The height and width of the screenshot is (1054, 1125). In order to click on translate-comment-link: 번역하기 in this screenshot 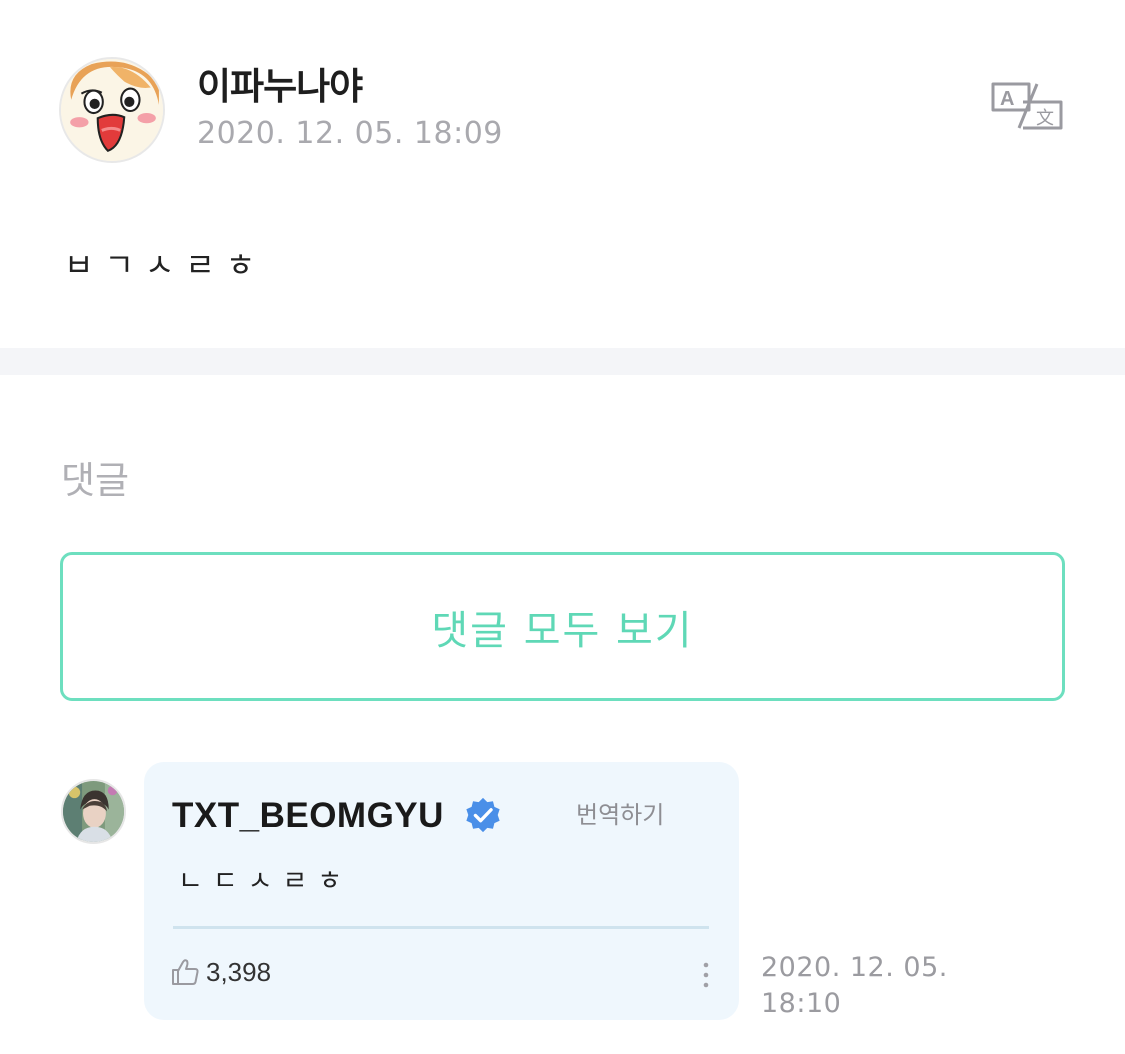, I will do `click(620, 812)`.